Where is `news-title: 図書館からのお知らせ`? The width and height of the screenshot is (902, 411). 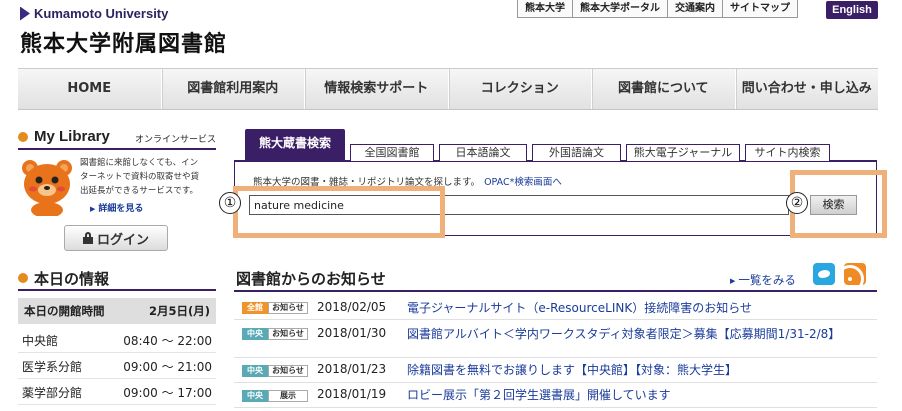
news-title: 図書館からのお知らせ is located at coordinates (311, 279).